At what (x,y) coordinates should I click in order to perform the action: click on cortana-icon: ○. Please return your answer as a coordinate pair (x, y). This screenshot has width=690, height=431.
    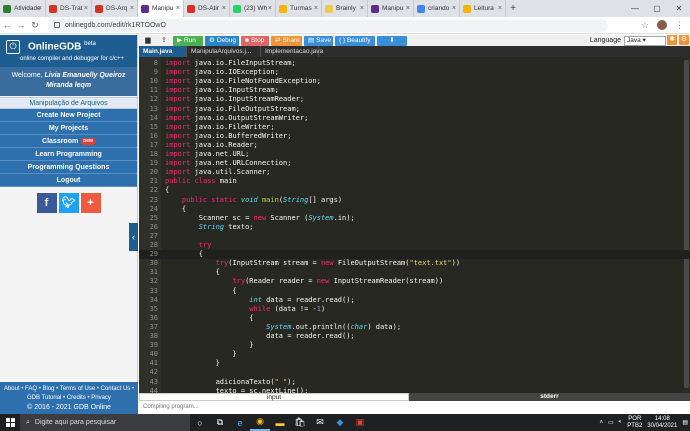
    Looking at the image, I should click on (200, 422).